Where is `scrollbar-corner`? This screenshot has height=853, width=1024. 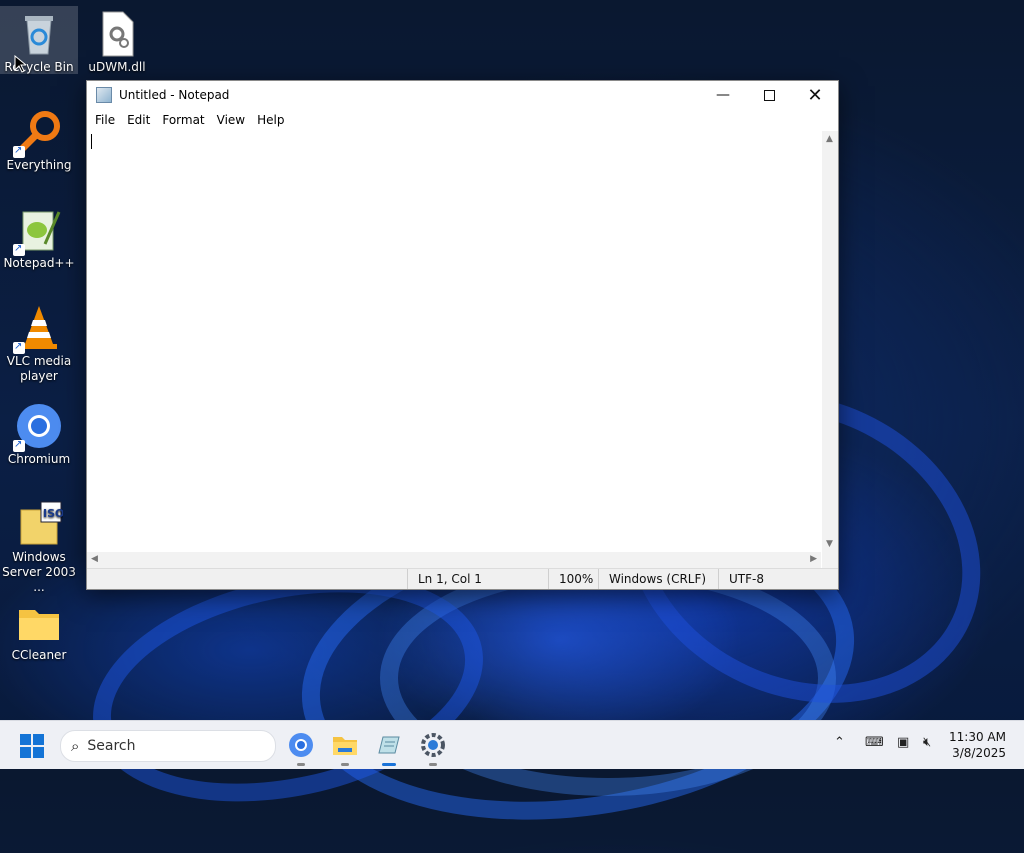
scrollbar-corner is located at coordinates (830, 560).